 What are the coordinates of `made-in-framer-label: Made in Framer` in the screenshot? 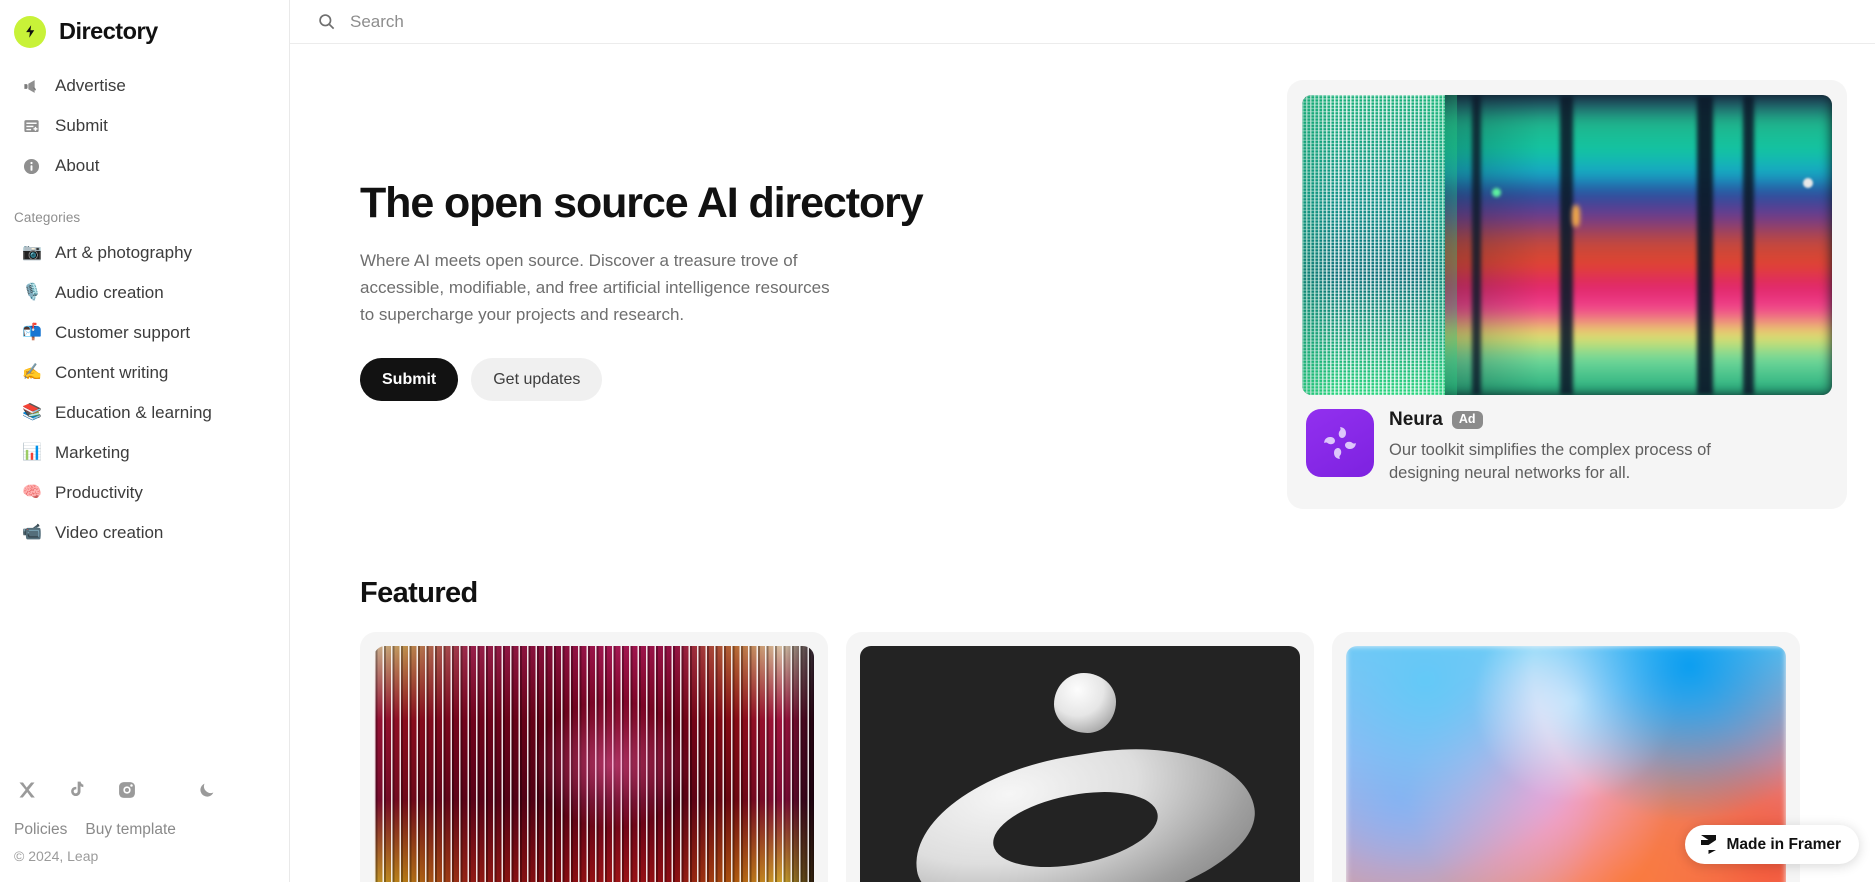 It's located at (1783, 844).